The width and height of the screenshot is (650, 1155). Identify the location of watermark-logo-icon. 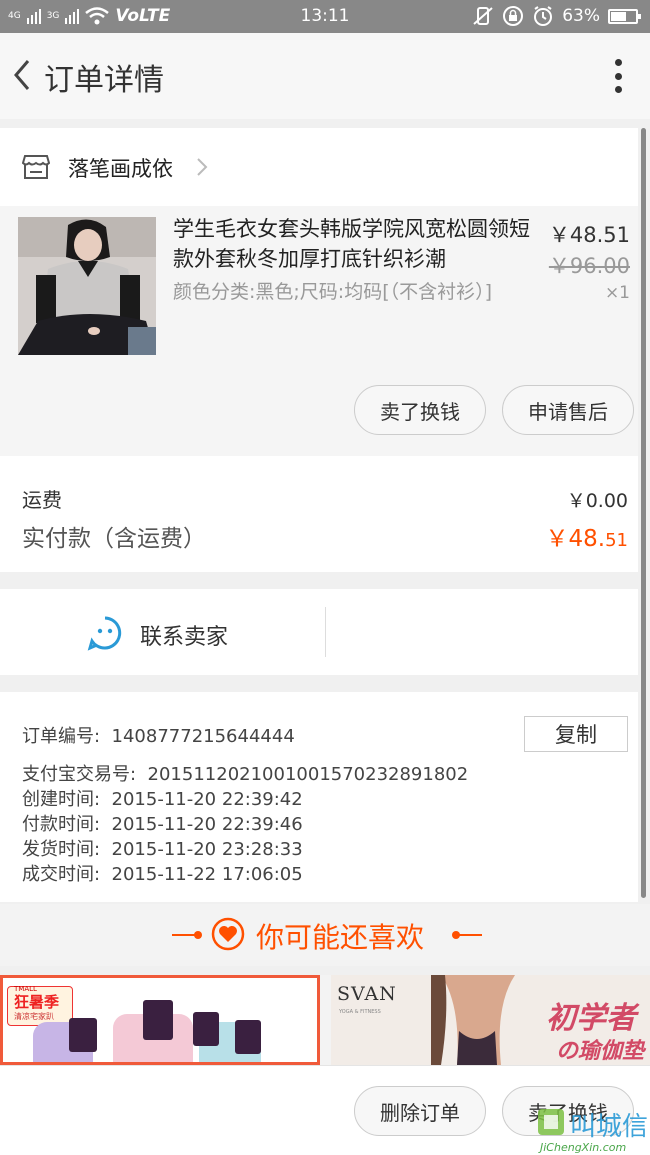
(551, 1122).